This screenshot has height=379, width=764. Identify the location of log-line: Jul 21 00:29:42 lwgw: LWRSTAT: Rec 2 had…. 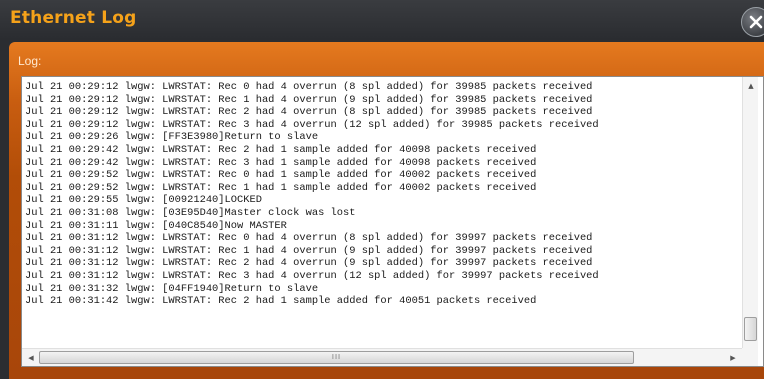
(281, 149).